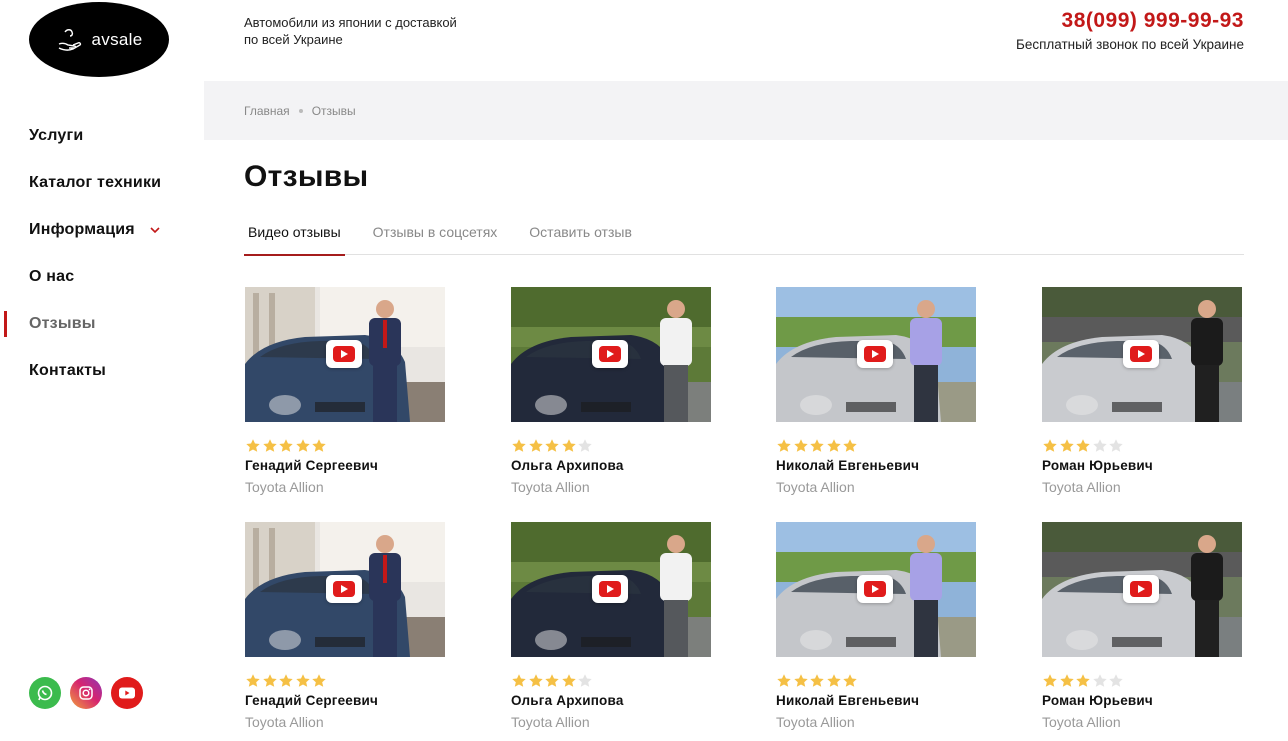  I want to click on instagram-icon, so click(86, 693).